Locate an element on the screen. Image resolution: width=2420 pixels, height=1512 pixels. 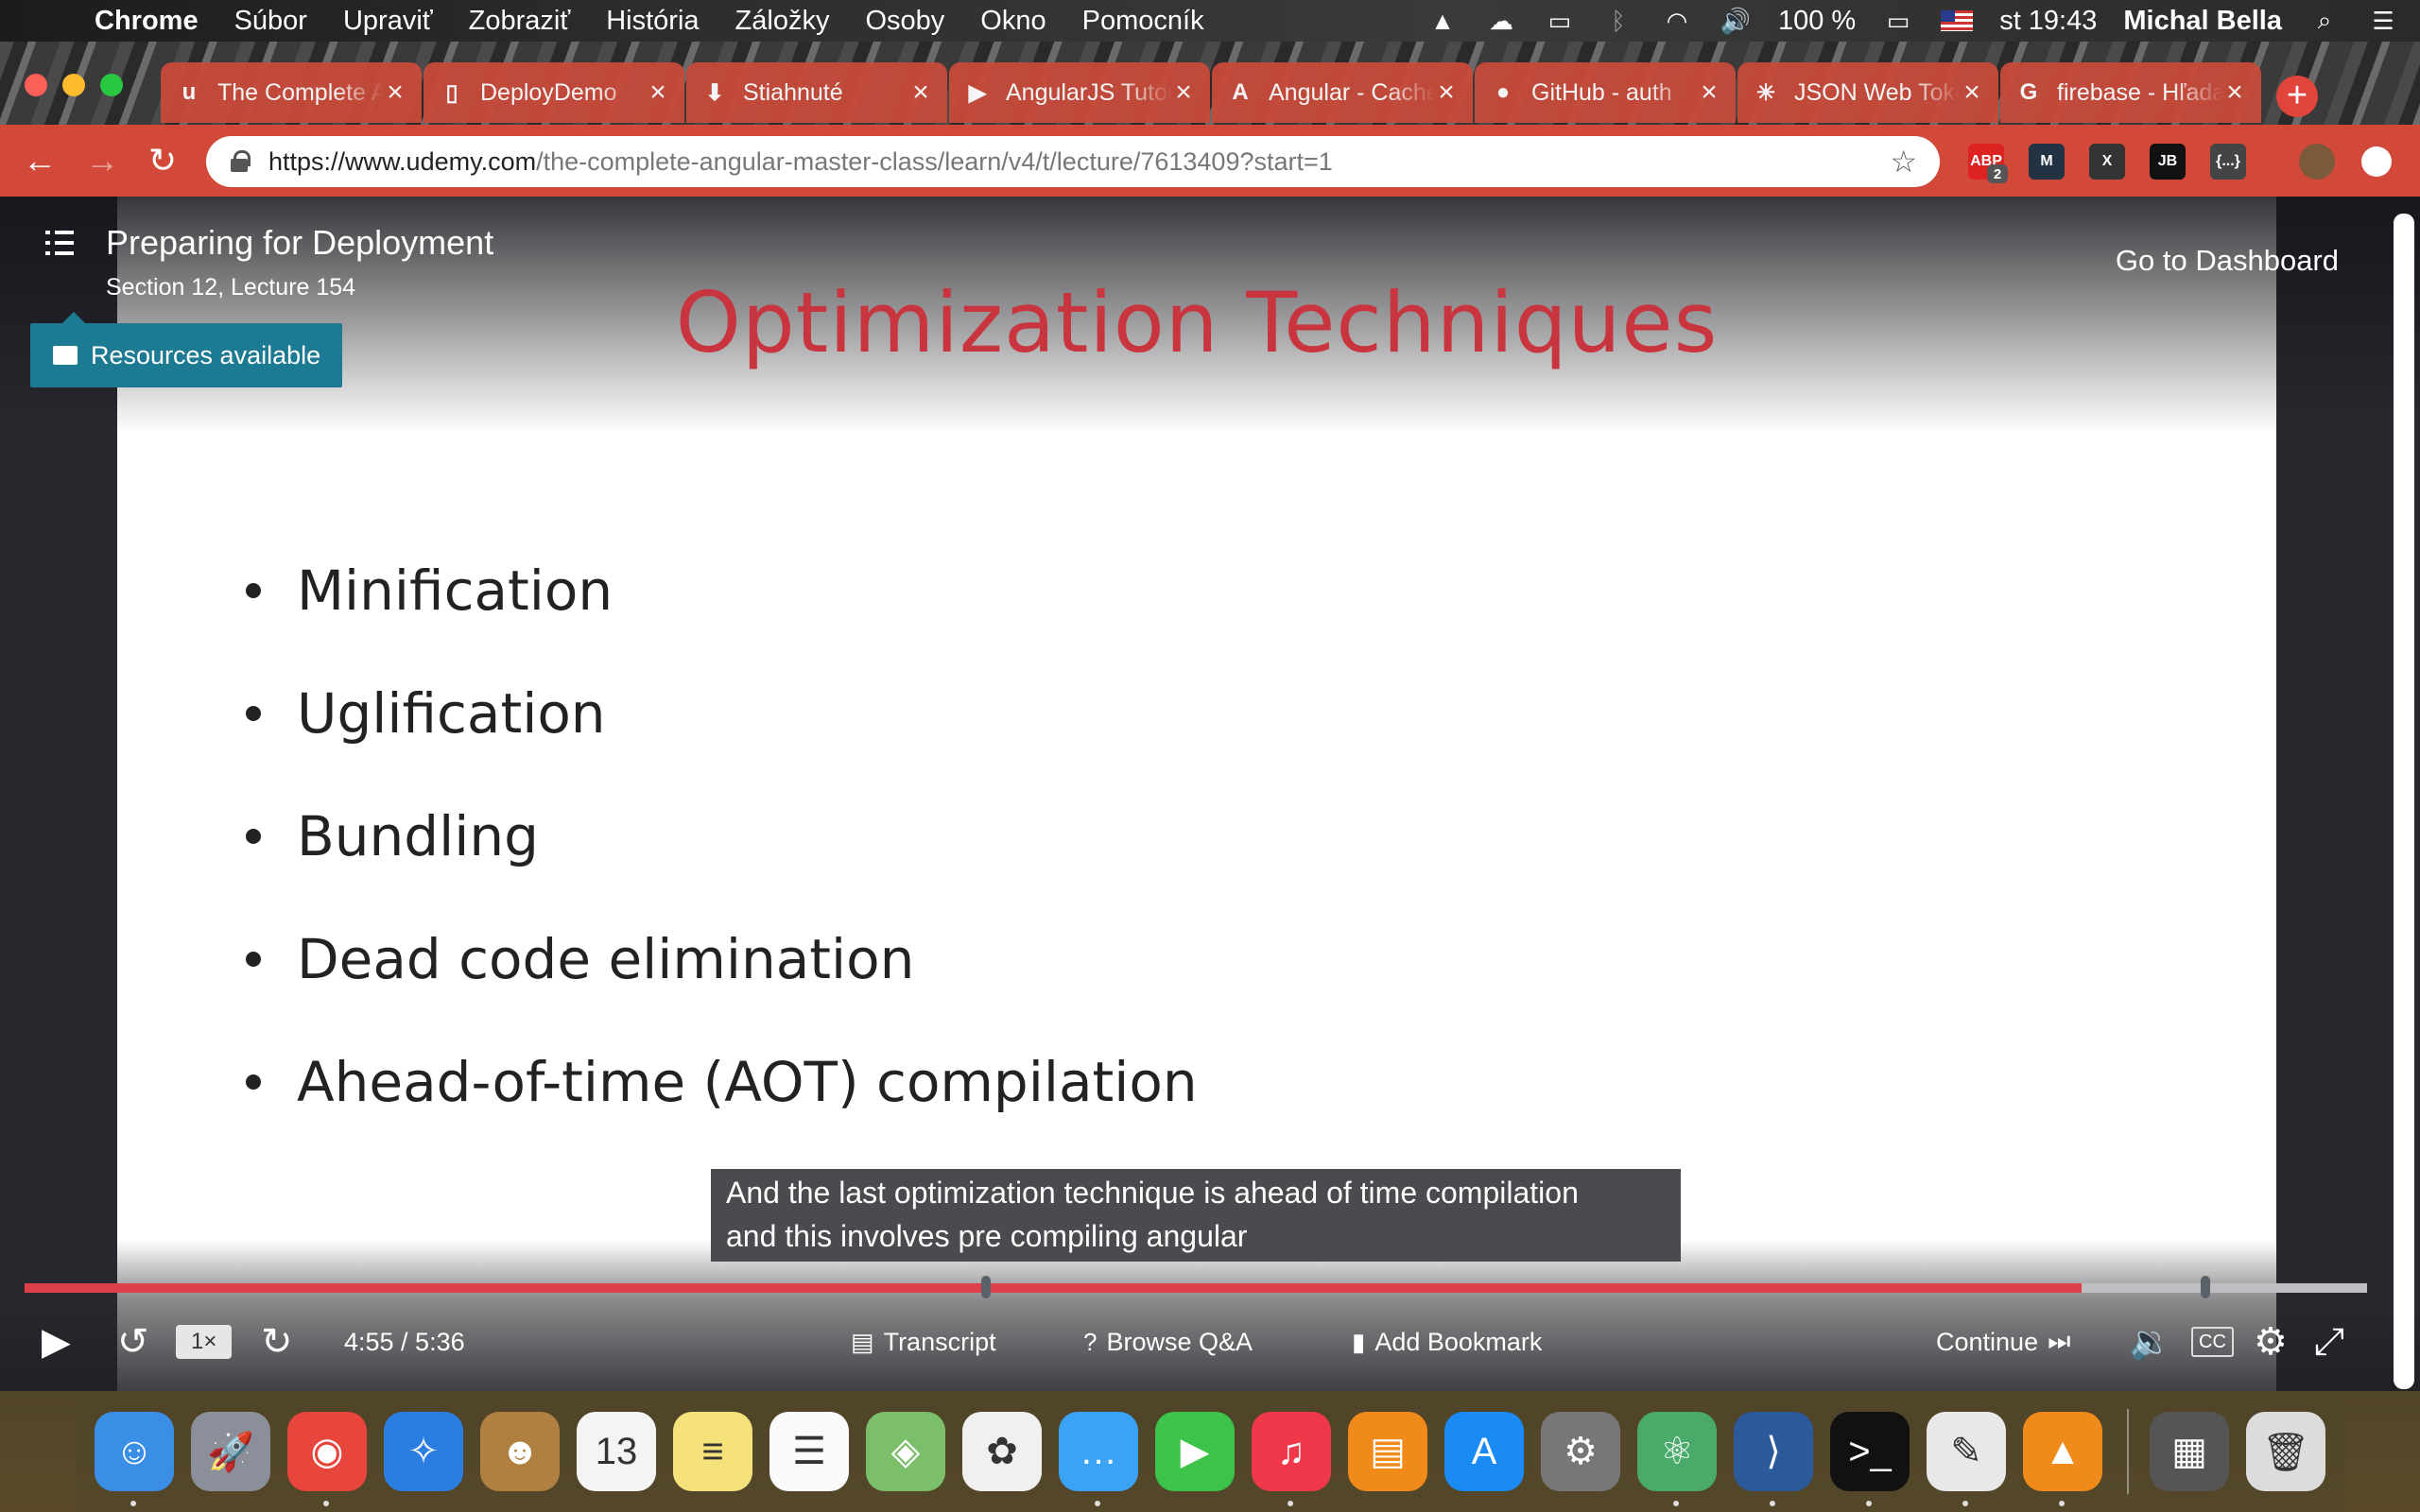
finder-icon: ☺ is located at coordinates (134, 1459).